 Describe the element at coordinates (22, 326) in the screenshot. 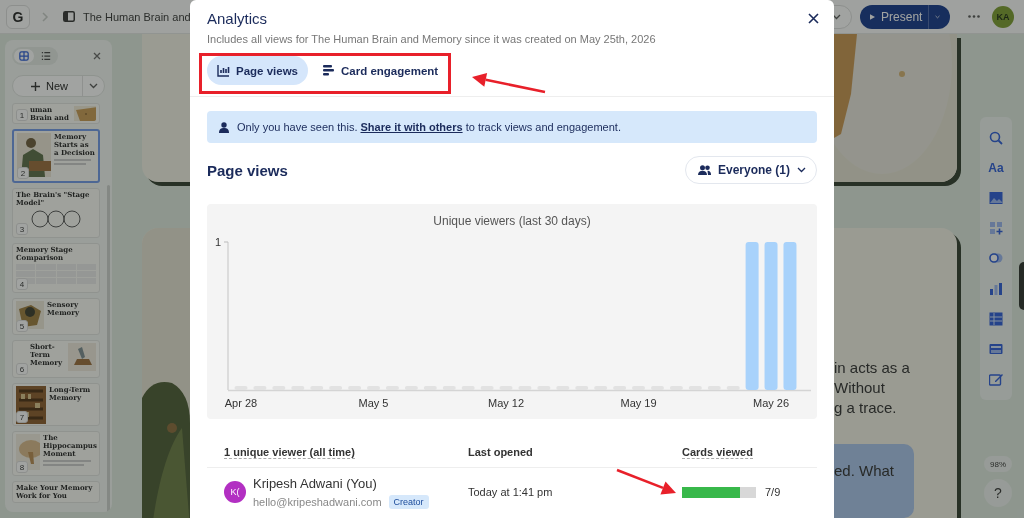

I see `slide-number: 5` at that location.